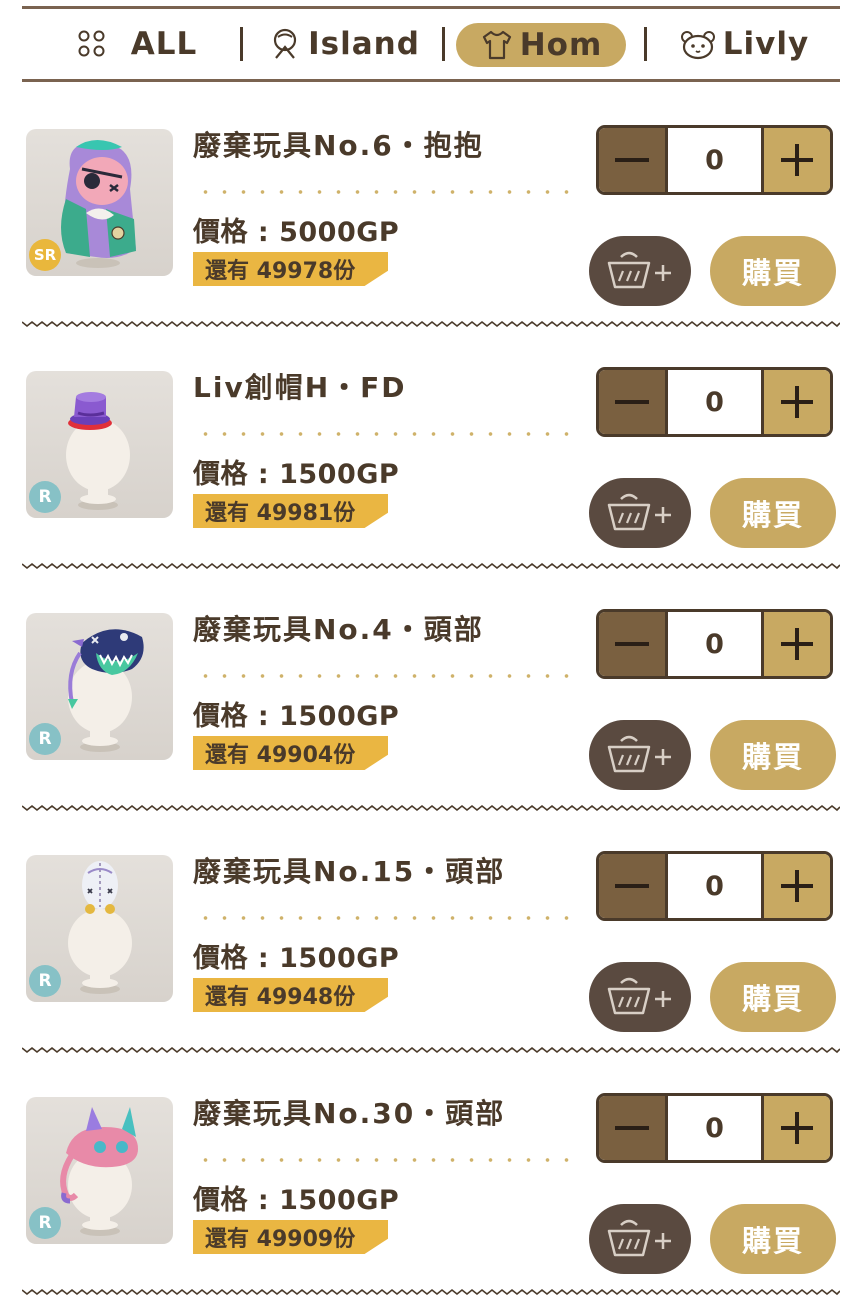 The height and width of the screenshot is (1307, 864). What do you see at coordinates (697, 45) in the screenshot?
I see `livly-face-icon` at bounding box center [697, 45].